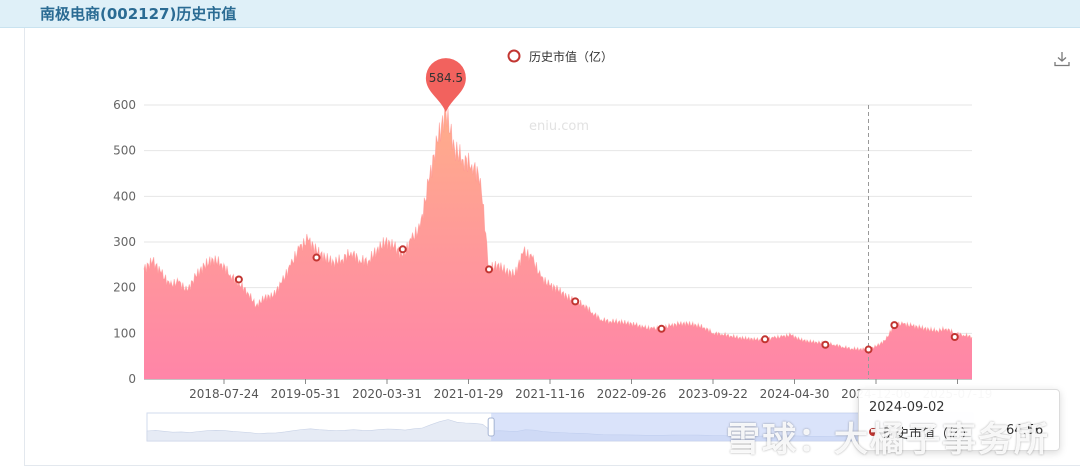 The width and height of the screenshot is (1080, 469). Describe the element at coordinates (571, 56) in the screenshot. I see `legend-label: 历史市值（亿）` at that location.